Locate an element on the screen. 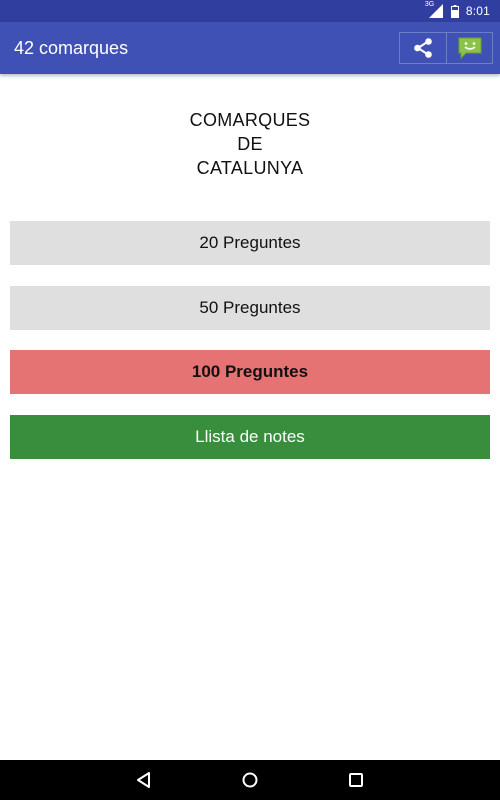  chat-smile-icon is located at coordinates (469, 48).